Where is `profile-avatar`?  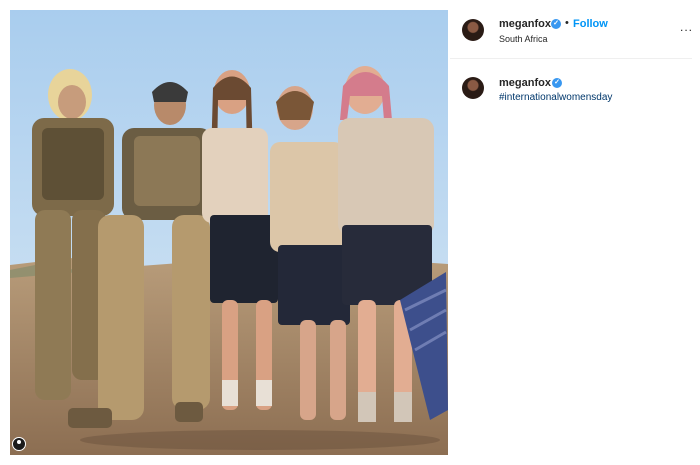
profile-avatar is located at coordinates (473, 30).